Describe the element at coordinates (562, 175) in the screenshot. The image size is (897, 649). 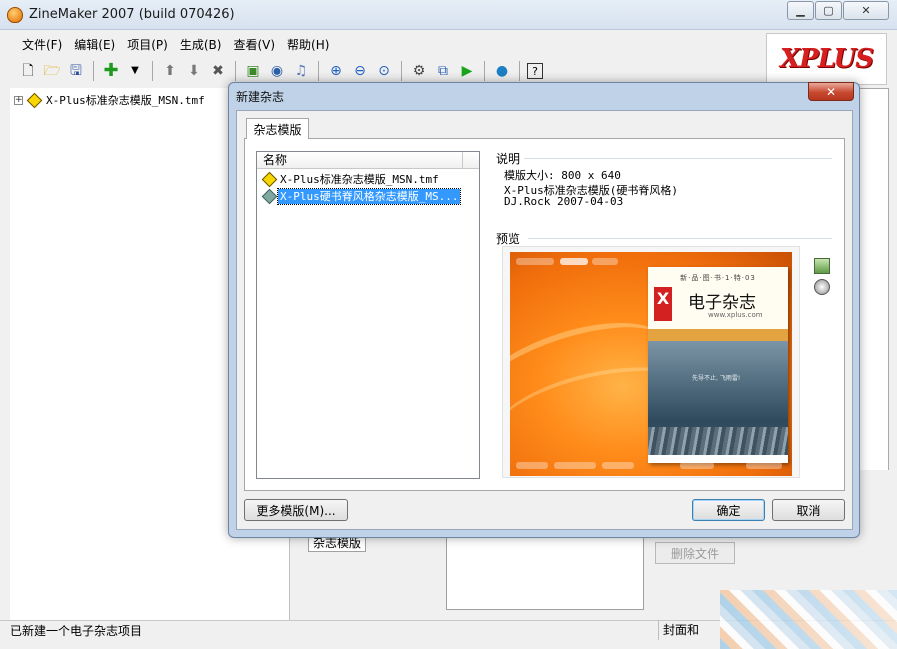
I see `template-size-text: 模版大小: 800 x 640` at that location.